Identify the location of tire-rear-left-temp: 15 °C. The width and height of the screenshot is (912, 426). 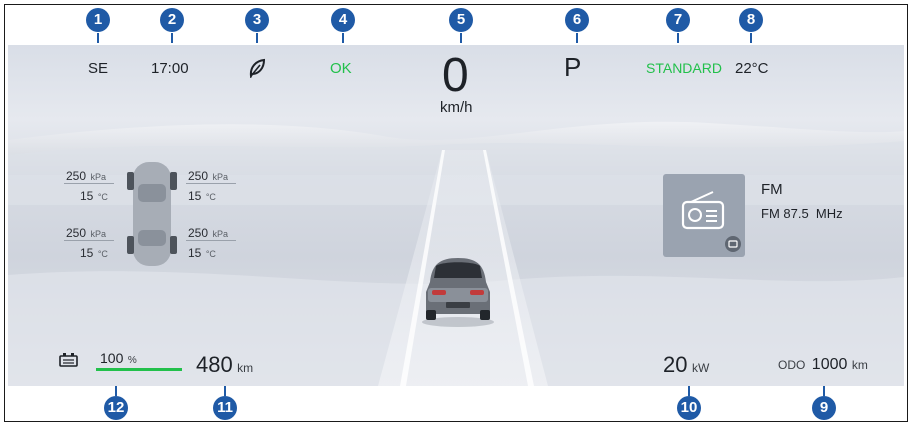
(94, 253).